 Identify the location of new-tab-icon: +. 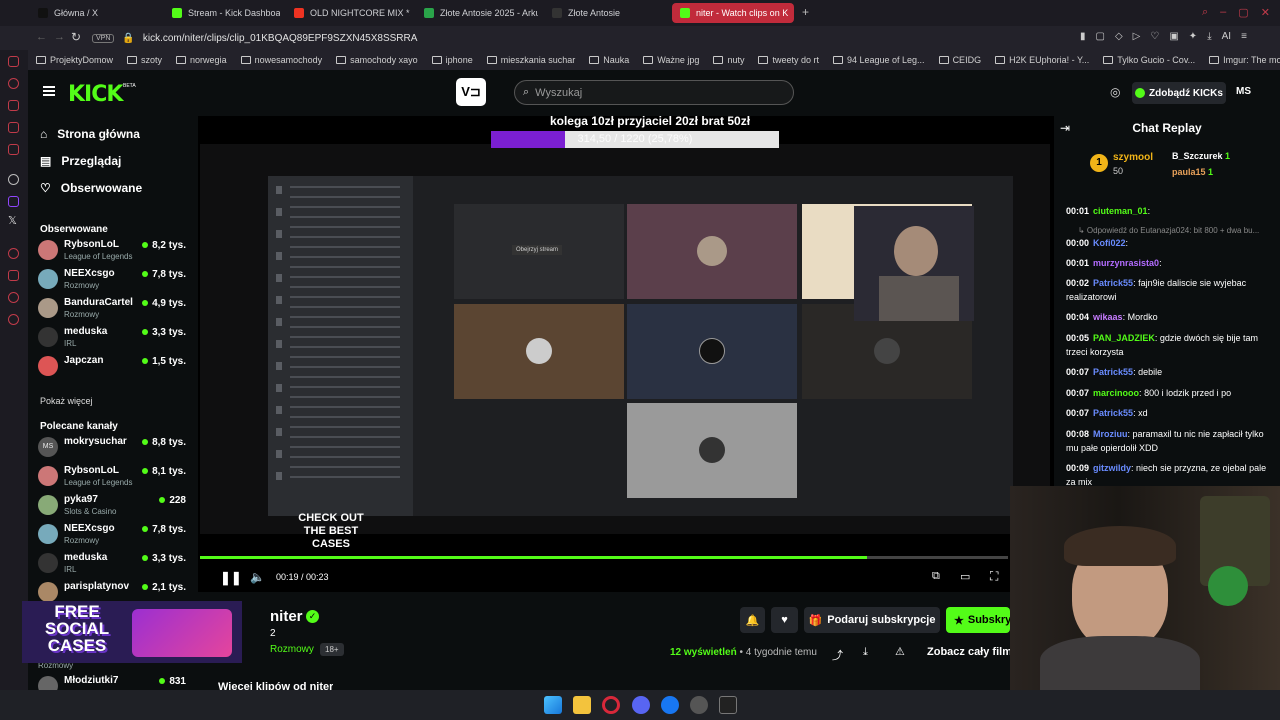
(805, 12).